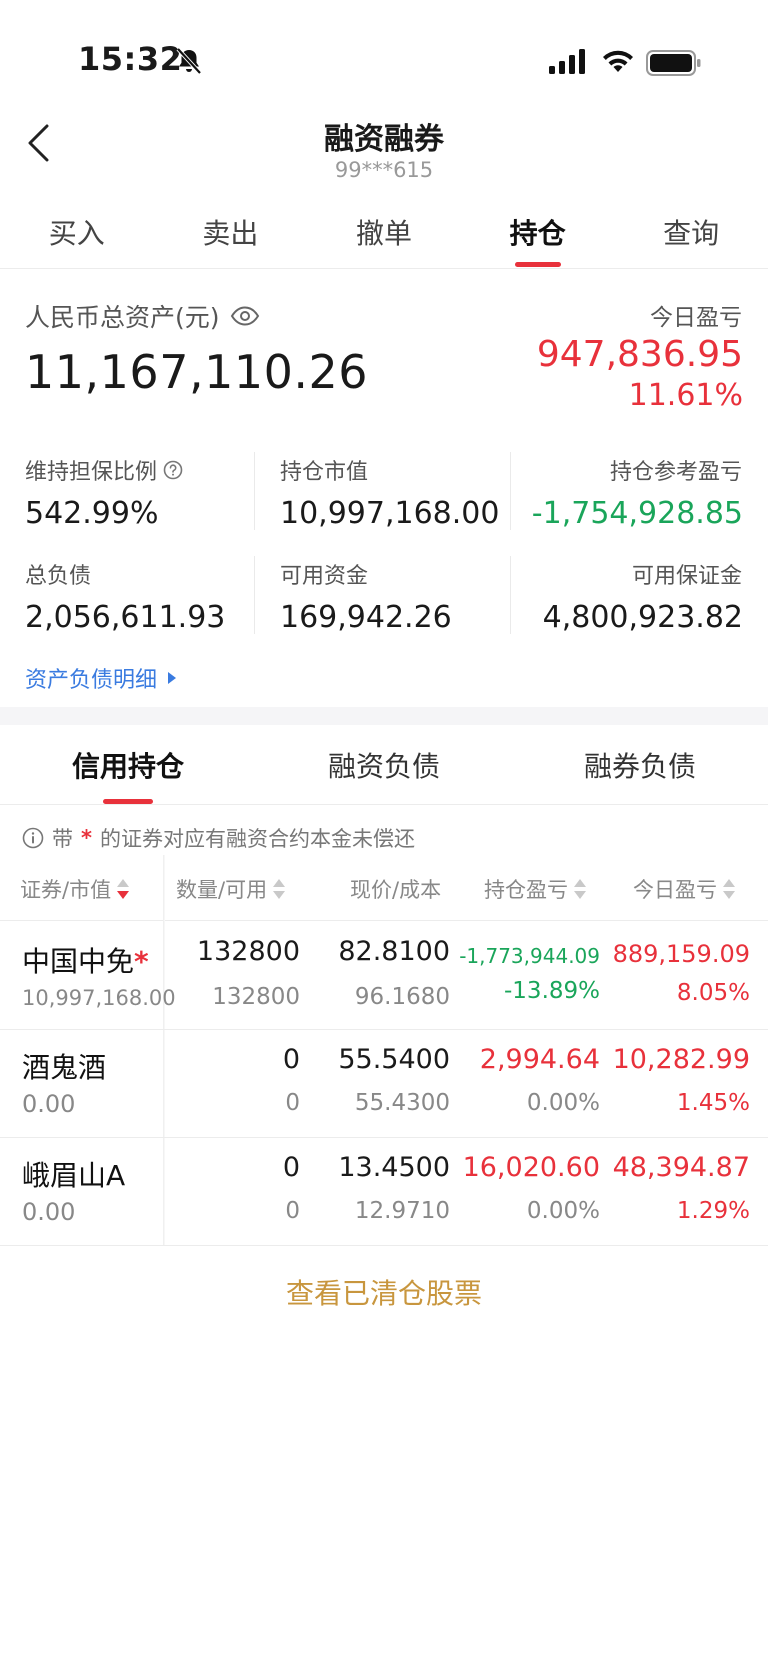 Image resolution: width=768 pixels, height=1670 pixels. I want to click on security-name: 峨眉山A, so click(73, 1174).